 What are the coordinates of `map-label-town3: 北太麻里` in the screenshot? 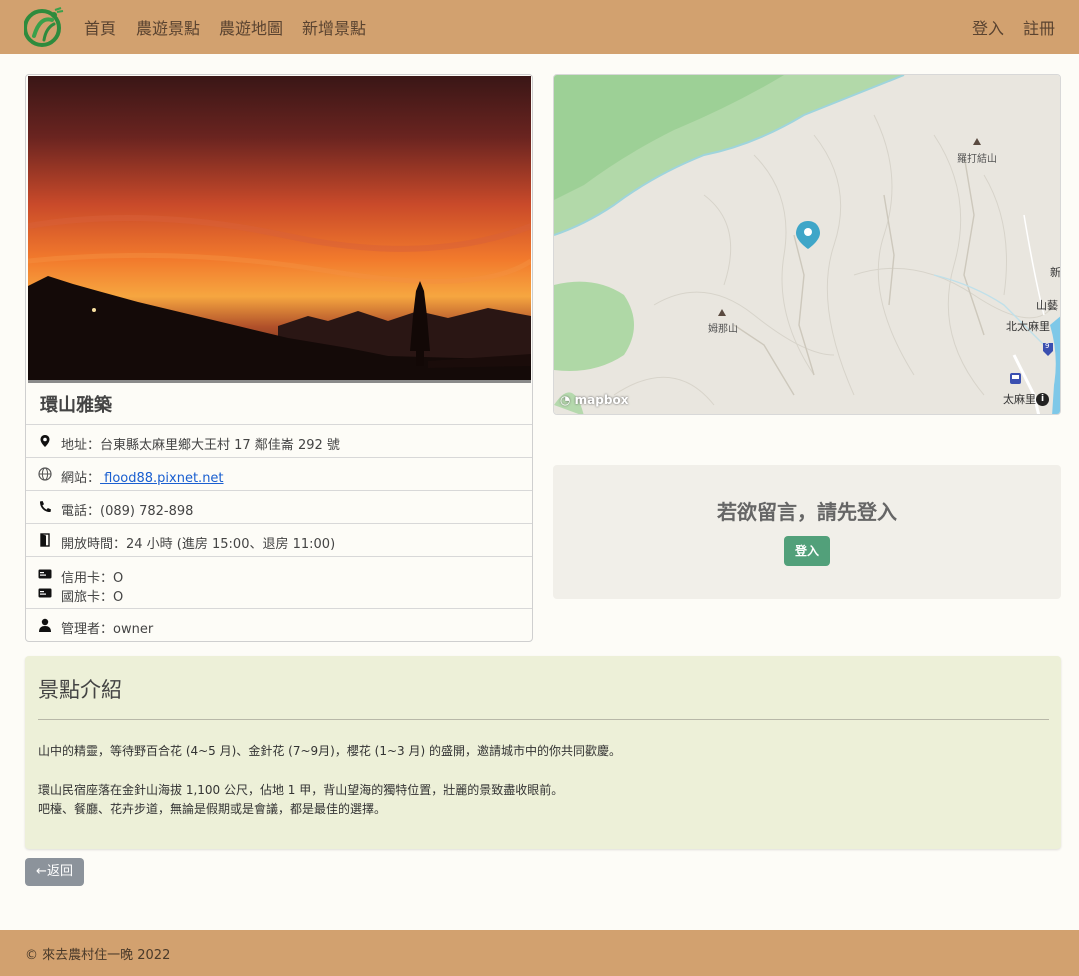 It's located at (1028, 326).